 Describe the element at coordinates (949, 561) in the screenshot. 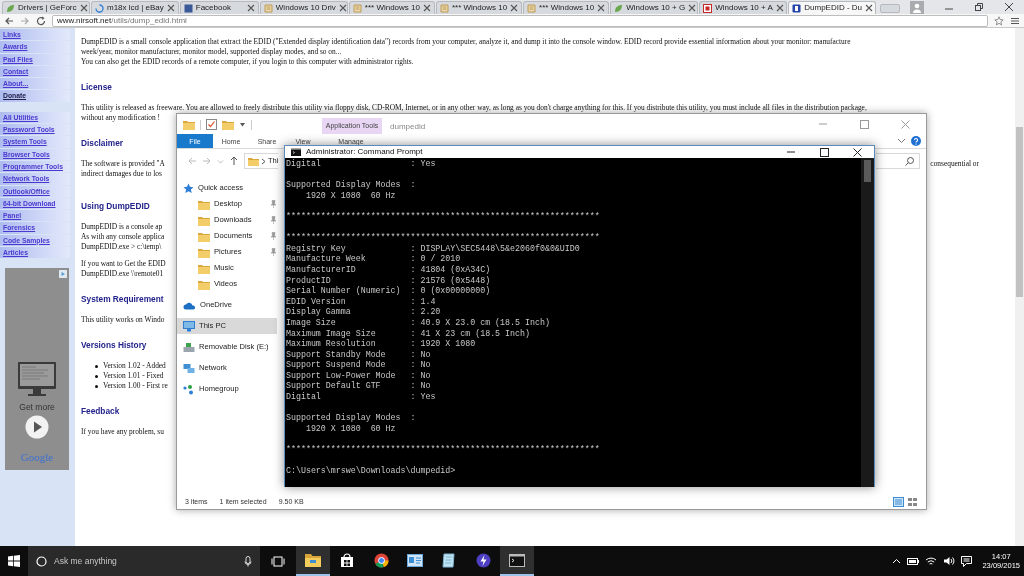

I see `volume-icon` at that location.